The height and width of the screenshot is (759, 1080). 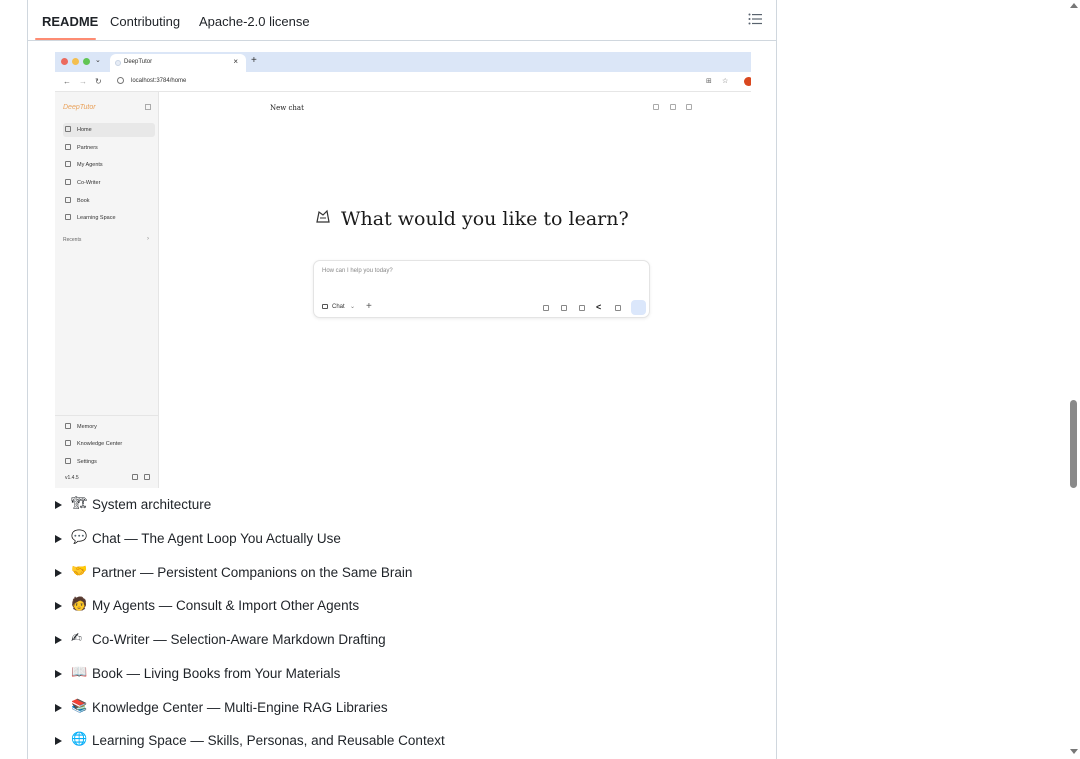 I want to click on favicon-icon, so click(x=118, y=63).